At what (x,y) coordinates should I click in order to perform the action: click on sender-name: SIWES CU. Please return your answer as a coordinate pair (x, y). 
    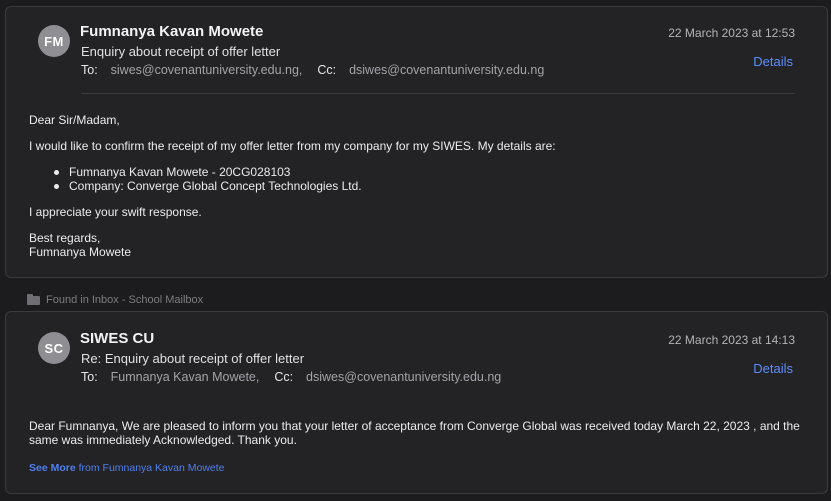
    Looking at the image, I should click on (117, 338).